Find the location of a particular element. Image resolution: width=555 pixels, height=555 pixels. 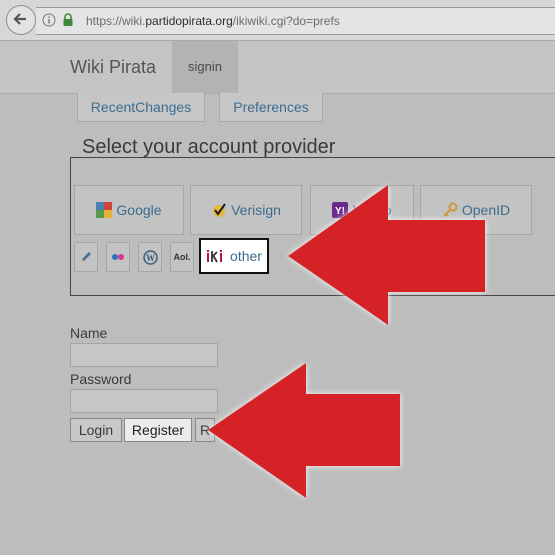

password-label: Password is located at coordinates (101, 379).